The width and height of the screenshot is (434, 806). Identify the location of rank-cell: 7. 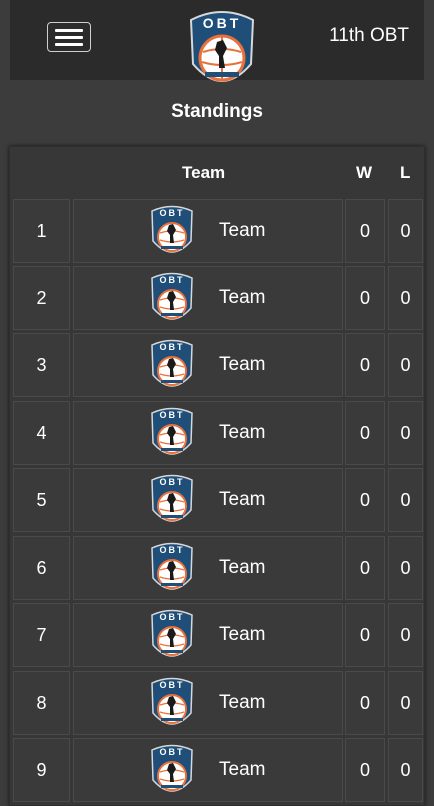
(41, 635).